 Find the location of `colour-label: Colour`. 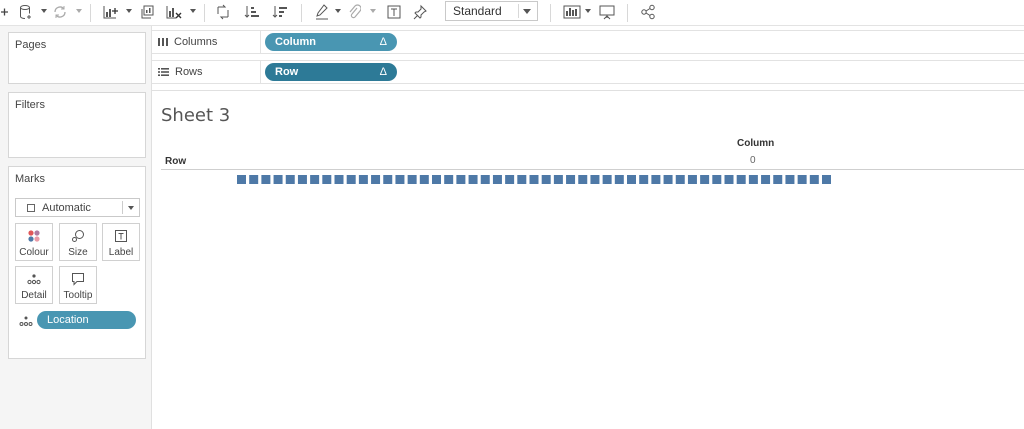

colour-label: Colour is located at coordinates (34, 252).